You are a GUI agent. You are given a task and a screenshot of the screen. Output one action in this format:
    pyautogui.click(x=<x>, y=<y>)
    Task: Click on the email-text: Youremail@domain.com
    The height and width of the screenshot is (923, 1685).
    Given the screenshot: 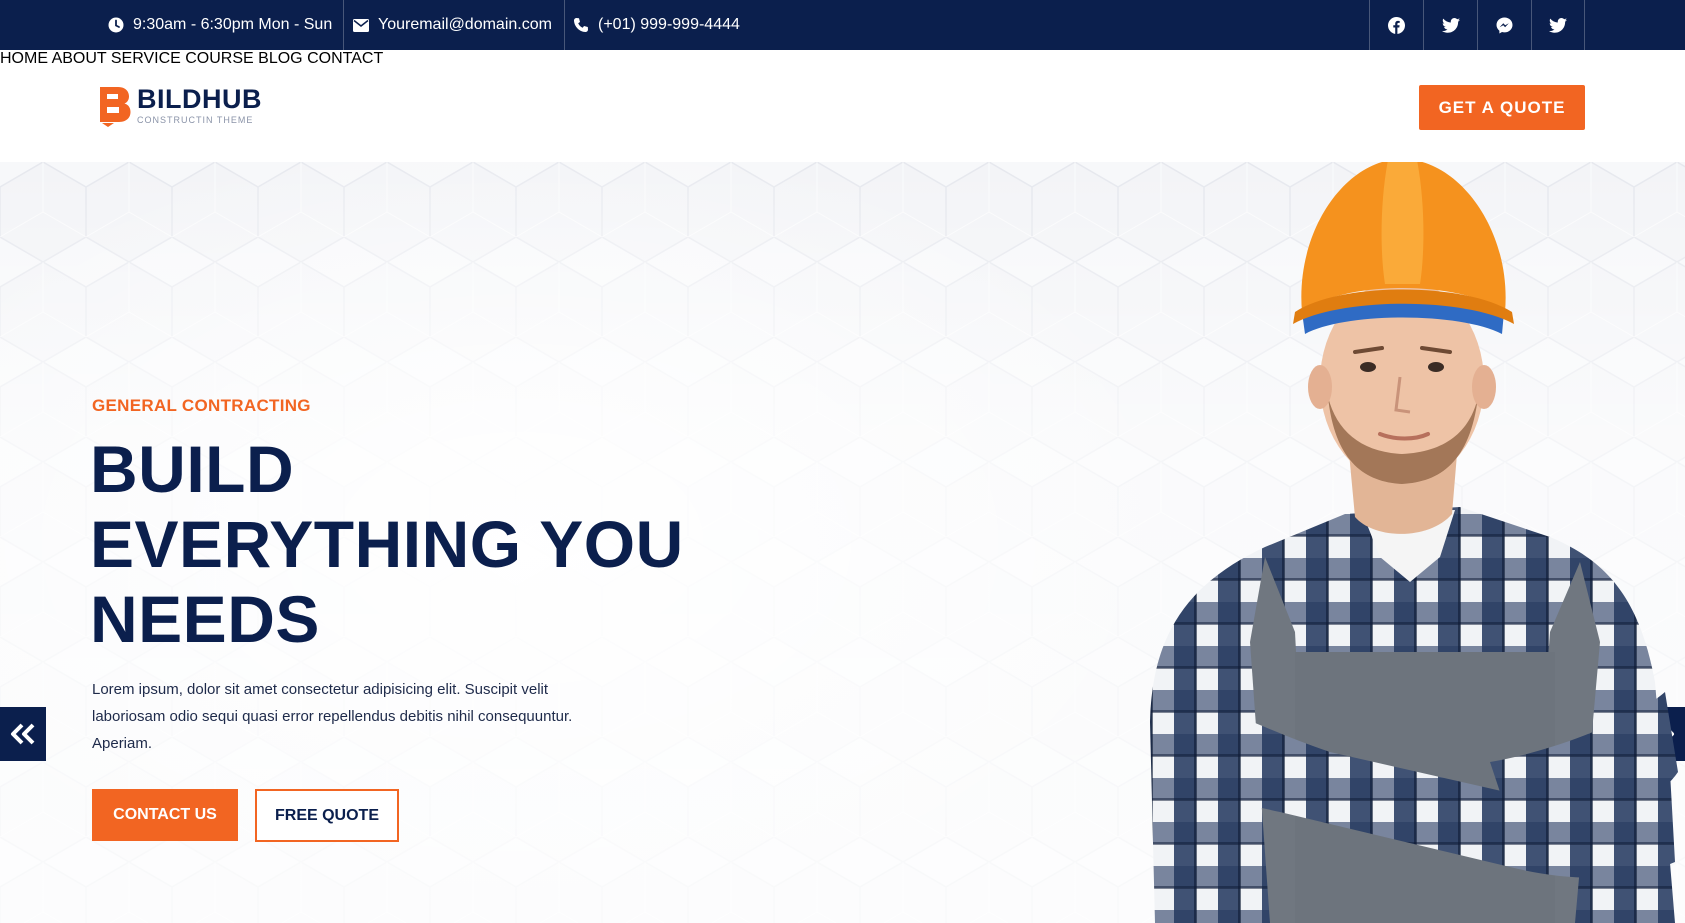 What is the action you would take?
    pyautogui.click(x=465, y=25)
    